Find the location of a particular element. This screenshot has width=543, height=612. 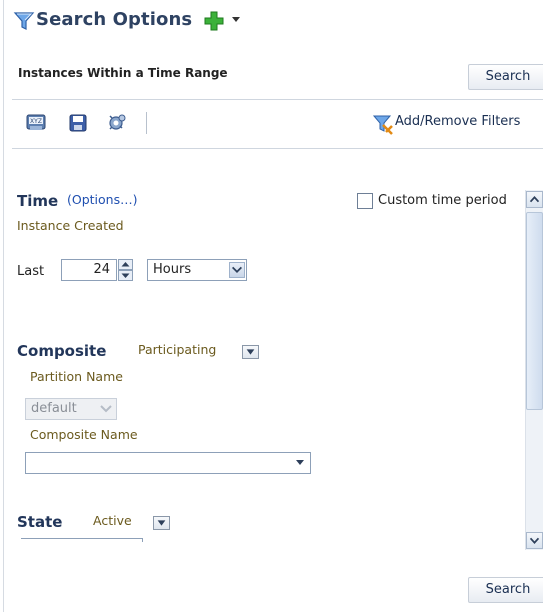

composite-name-label: Composite Name is located at coordinates (84, 434).